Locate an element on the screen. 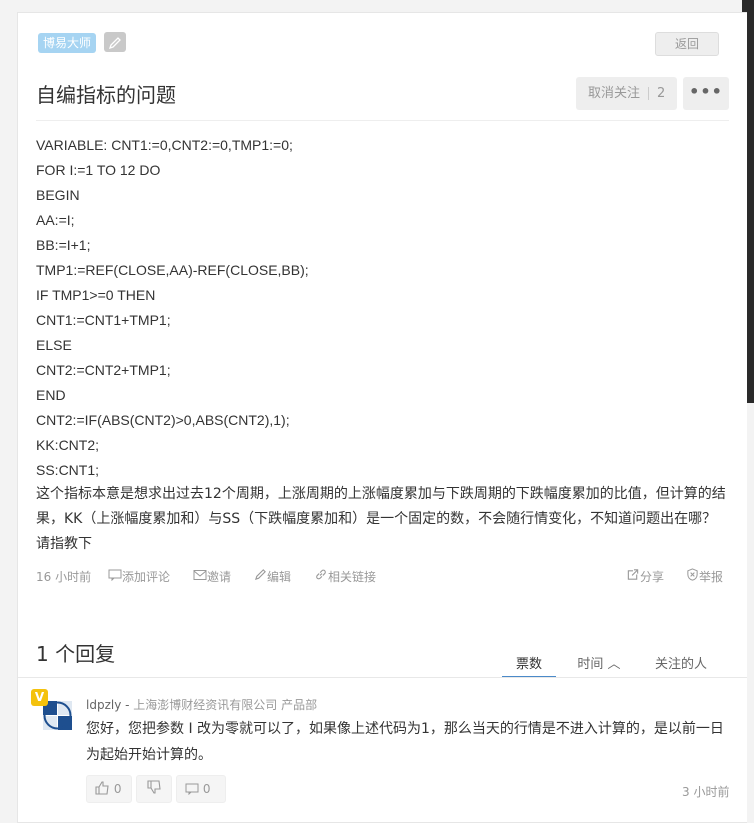 The width and height of the screenshot is (754, 823). thumbs-down-icon is located at coordinates (153, 787).